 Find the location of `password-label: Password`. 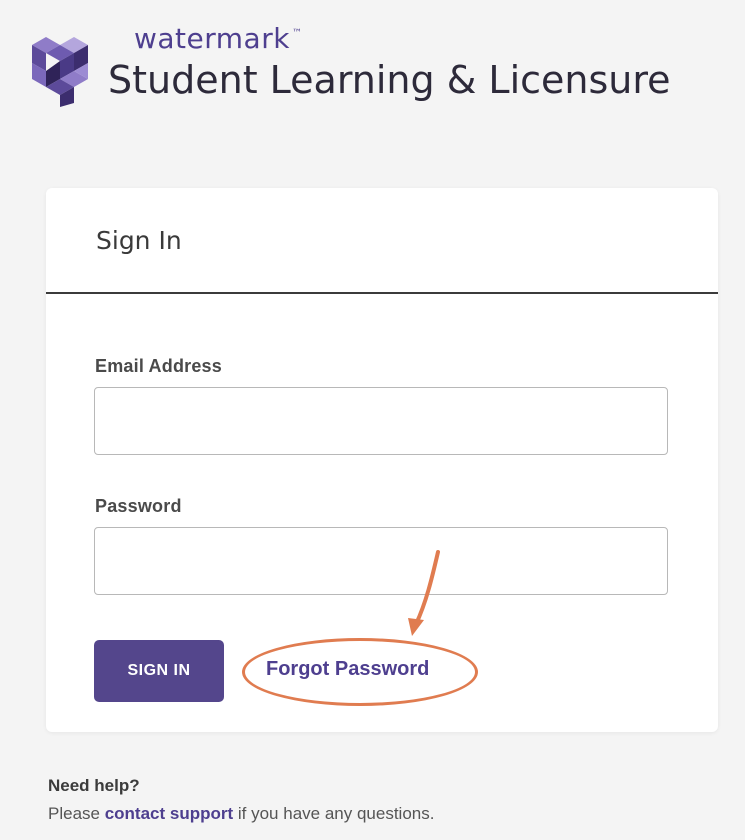

password-label: Password is located at coordinates (138, 506).